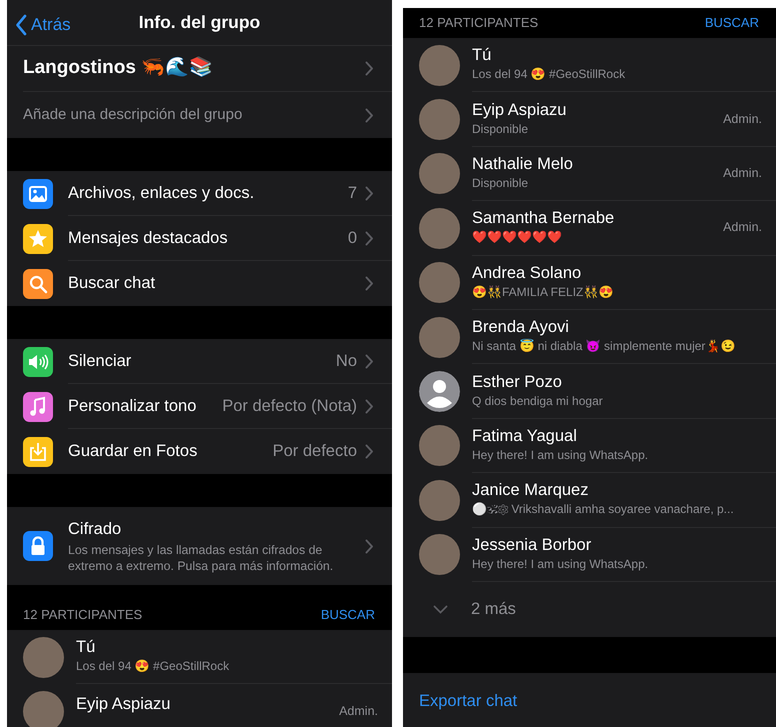 Image resolution: width=776 pixels, height=727 pixels. I want to click on picture-icon, so click(38, 193).